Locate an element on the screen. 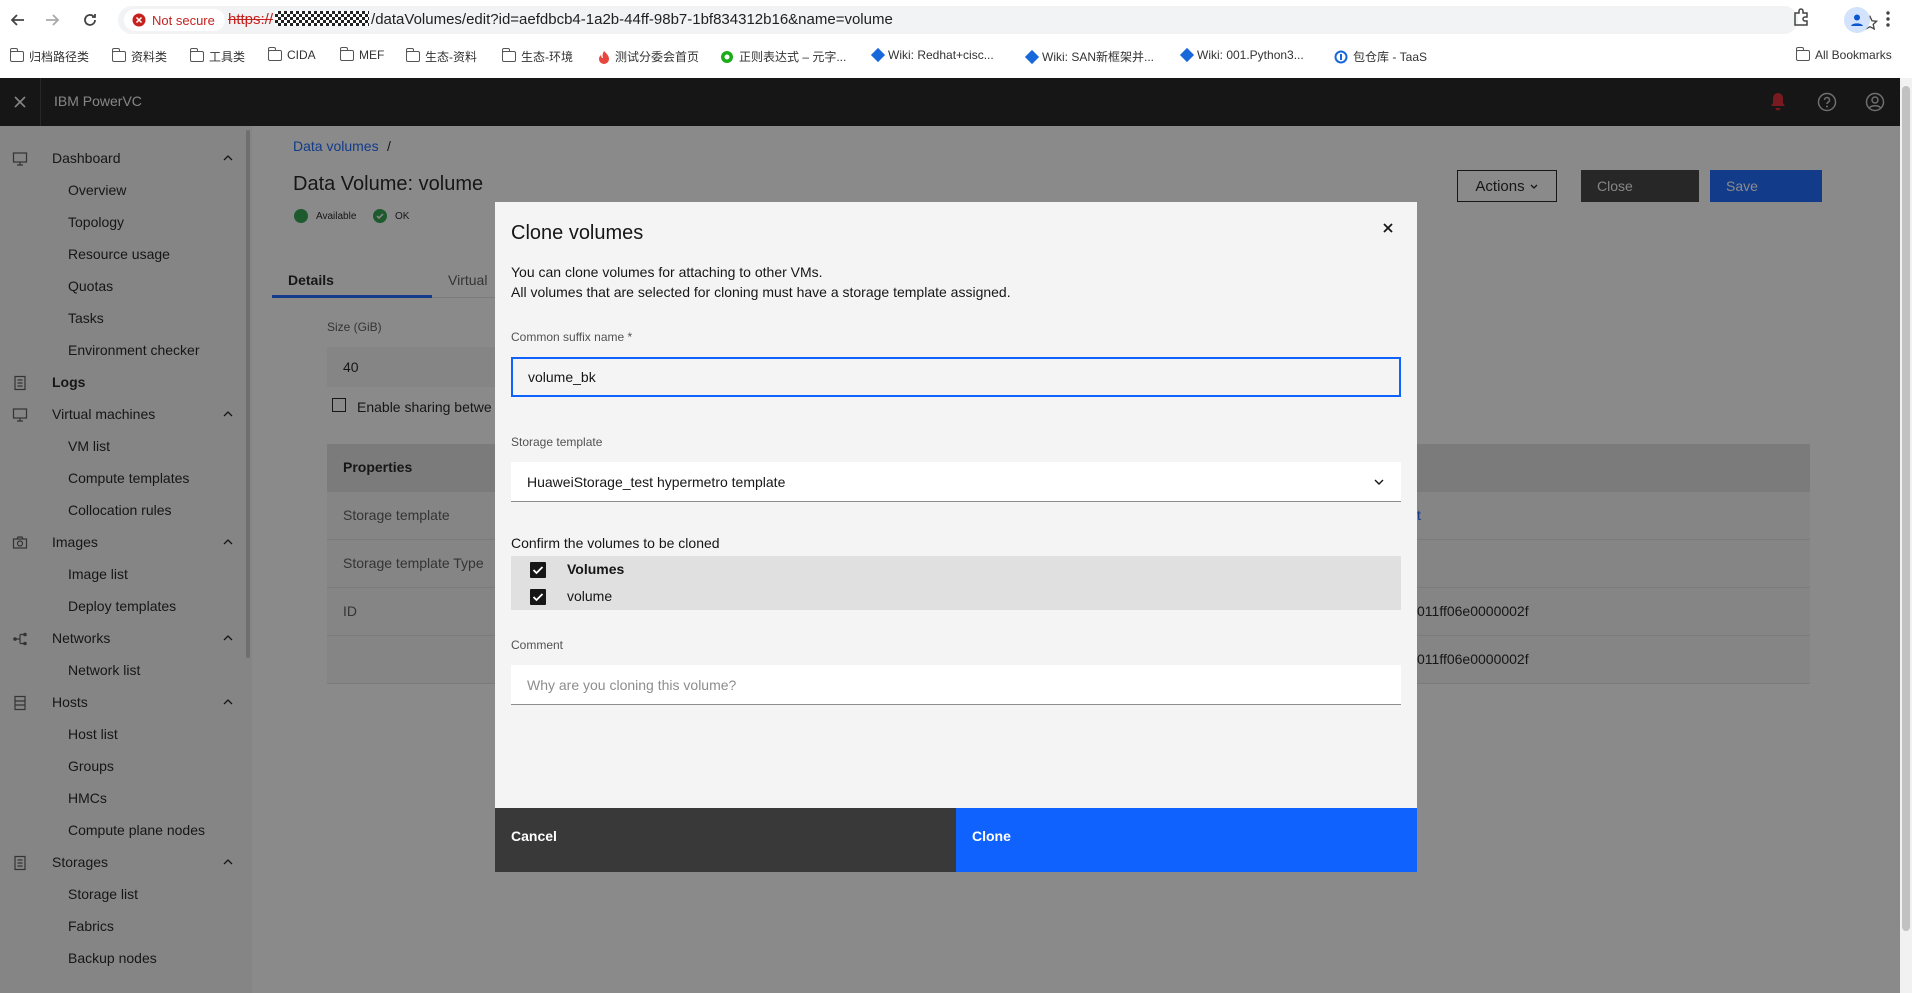 This screenshot has height=993, width=1912. scrollbar-thumb is located at coordinates (1906, 508).